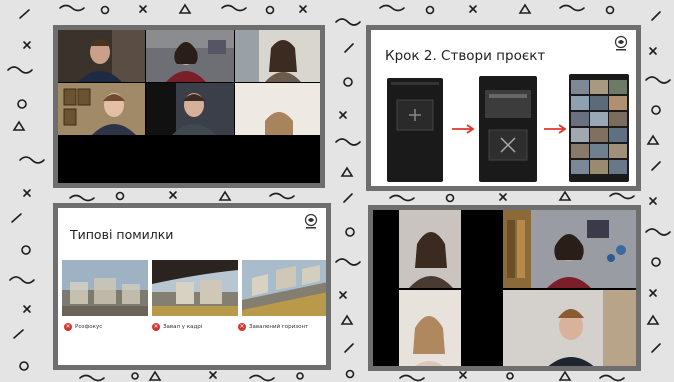 The width and height of the screenshot is (674, 382). I want to click on example-photo-obstruction, so click(195, 288).